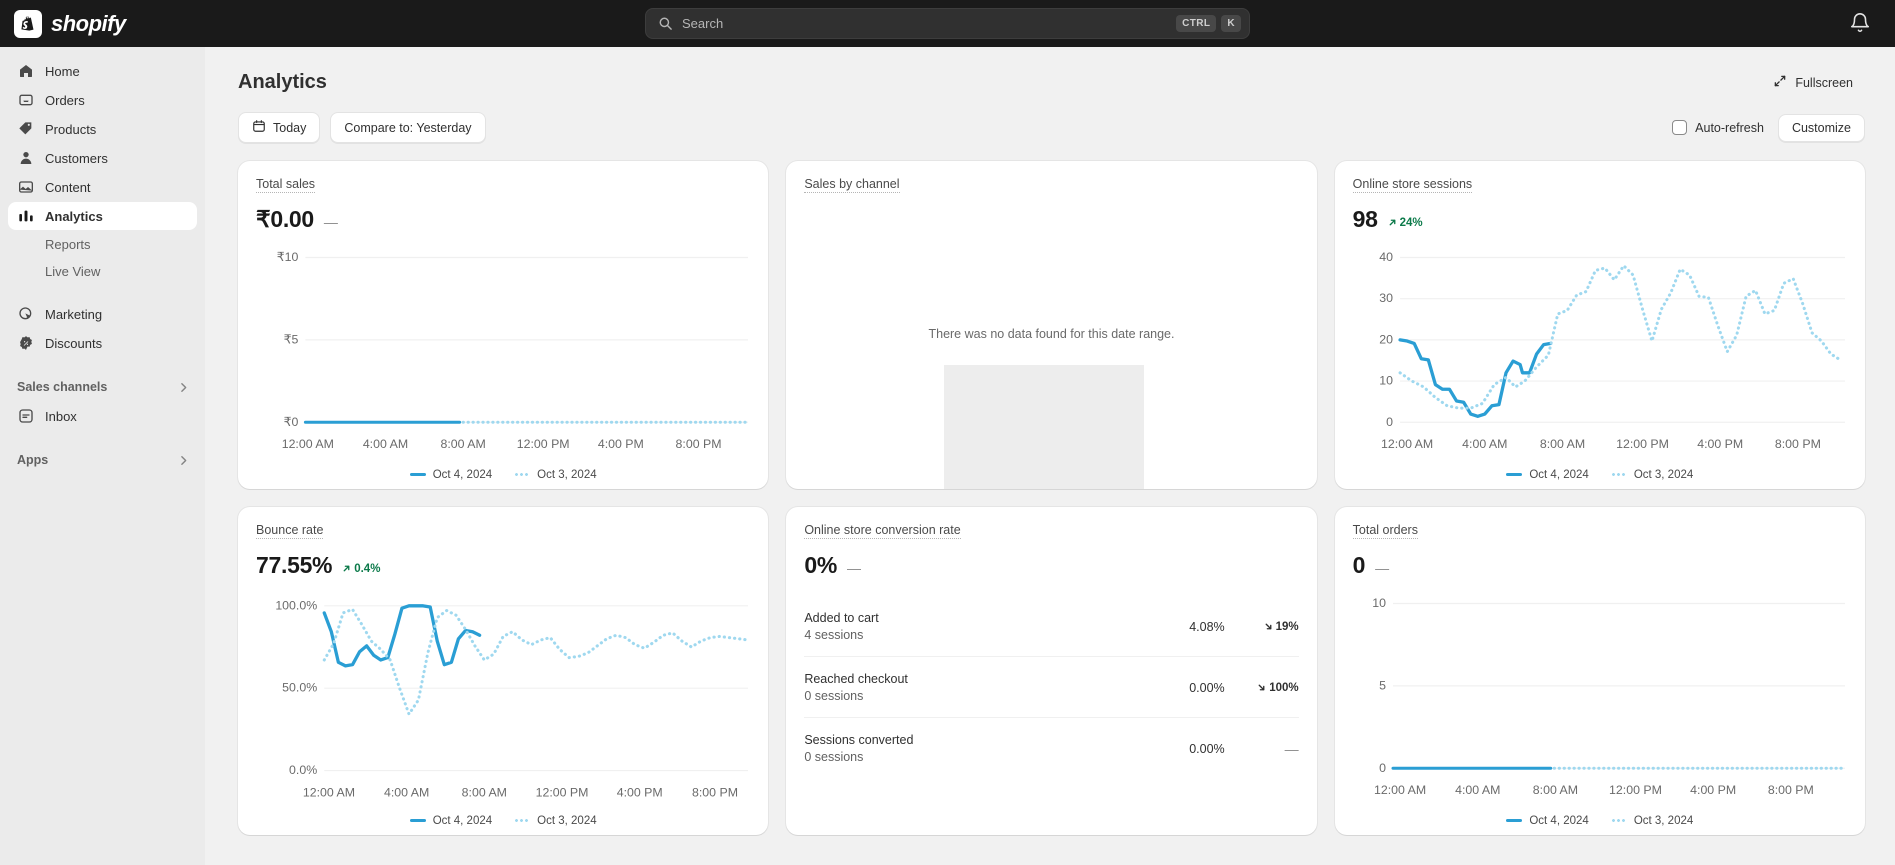 The image size is (1895, 865). I want to click on svg-text: 10, so click(1386, 381).